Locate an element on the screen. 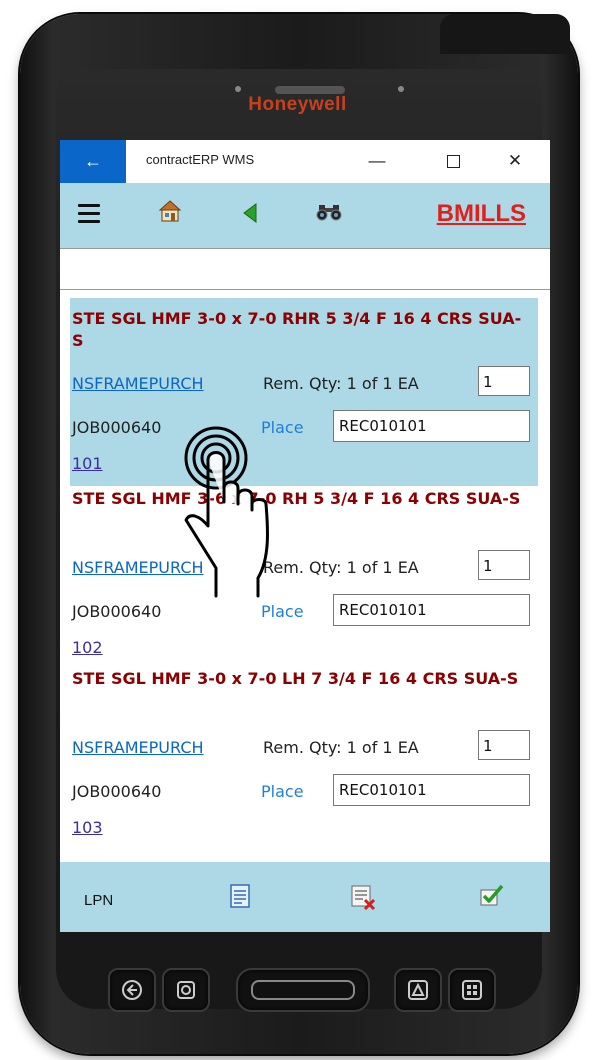 This screenshot has height=1060, width=595. scan-key-outline is located at coordinates (303, 990).